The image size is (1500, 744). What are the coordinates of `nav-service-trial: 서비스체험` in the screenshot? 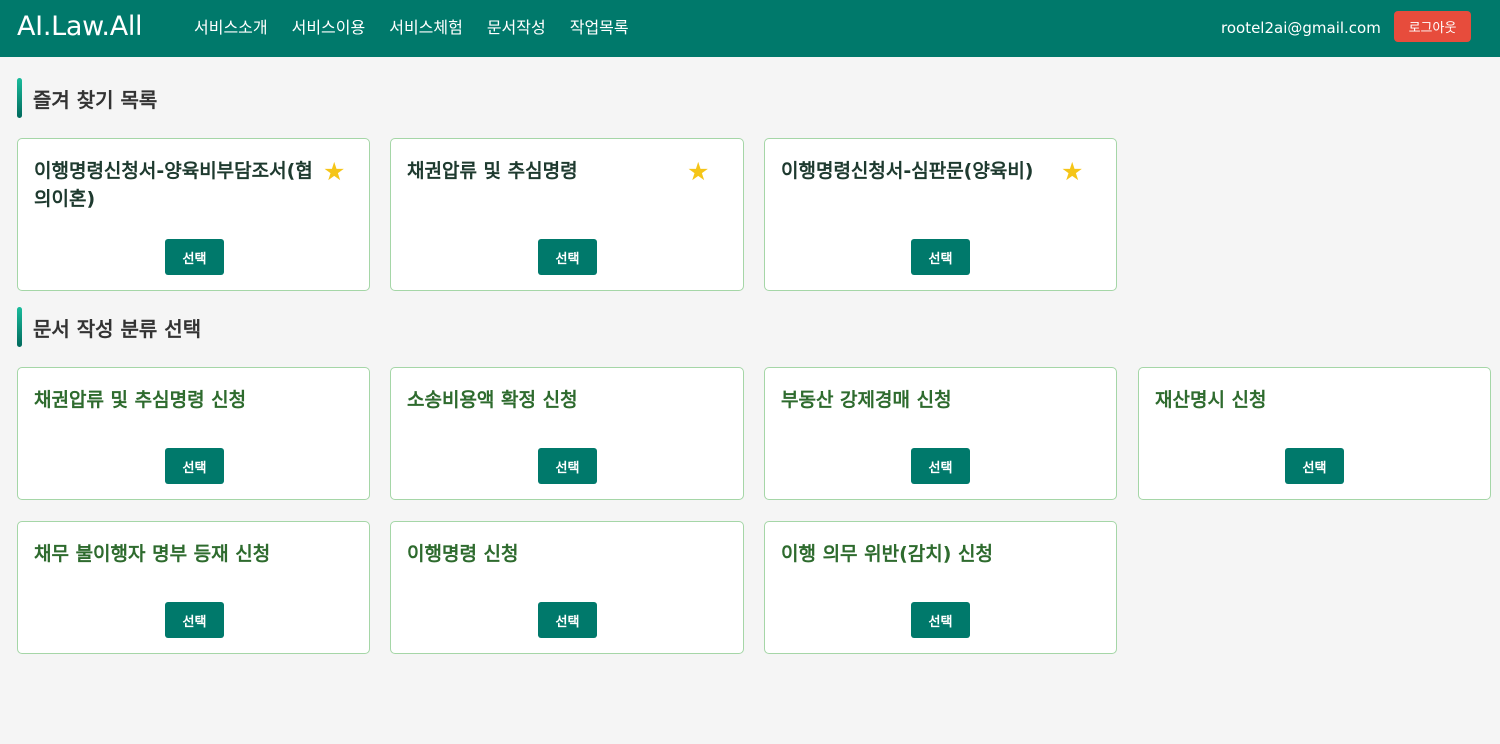 It's located at (426, 28).